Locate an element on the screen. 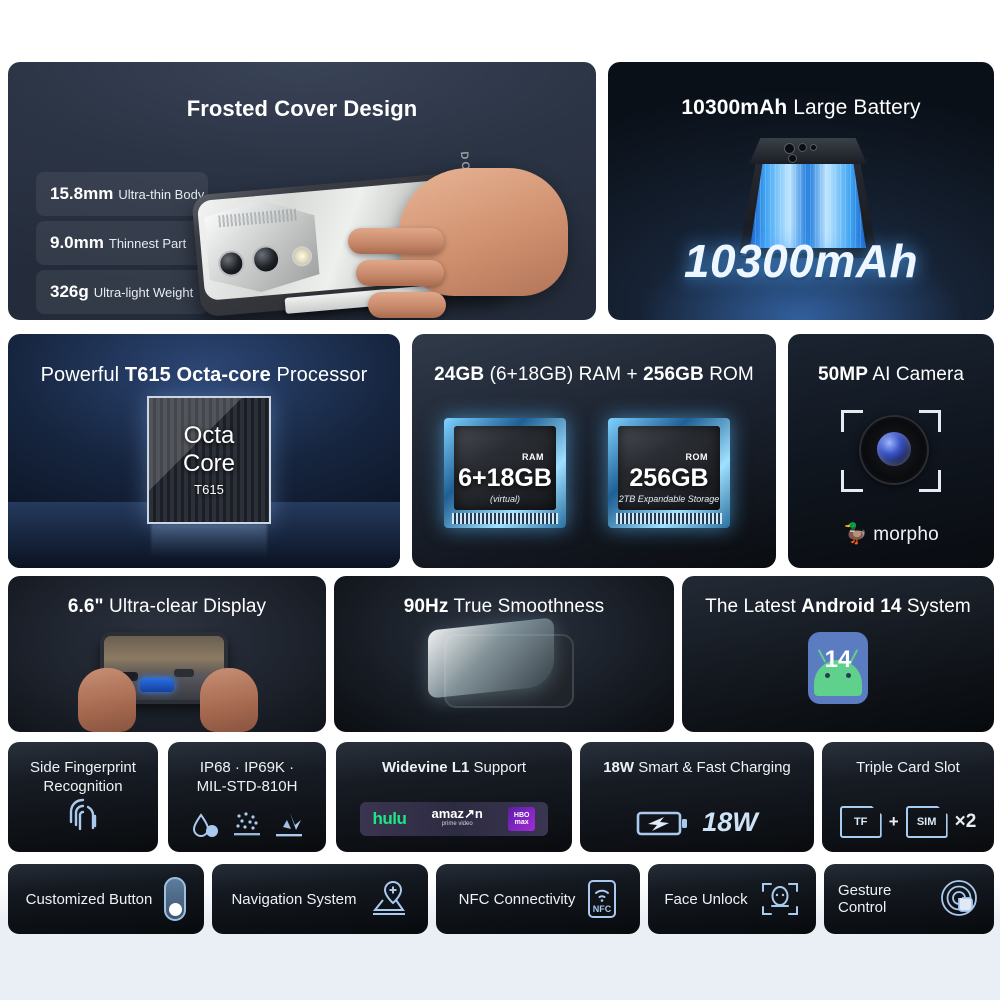 Image resolution: width=1000 pixels, height=1000 pixels. water-drop-icon is located at coordinates (205, 825).